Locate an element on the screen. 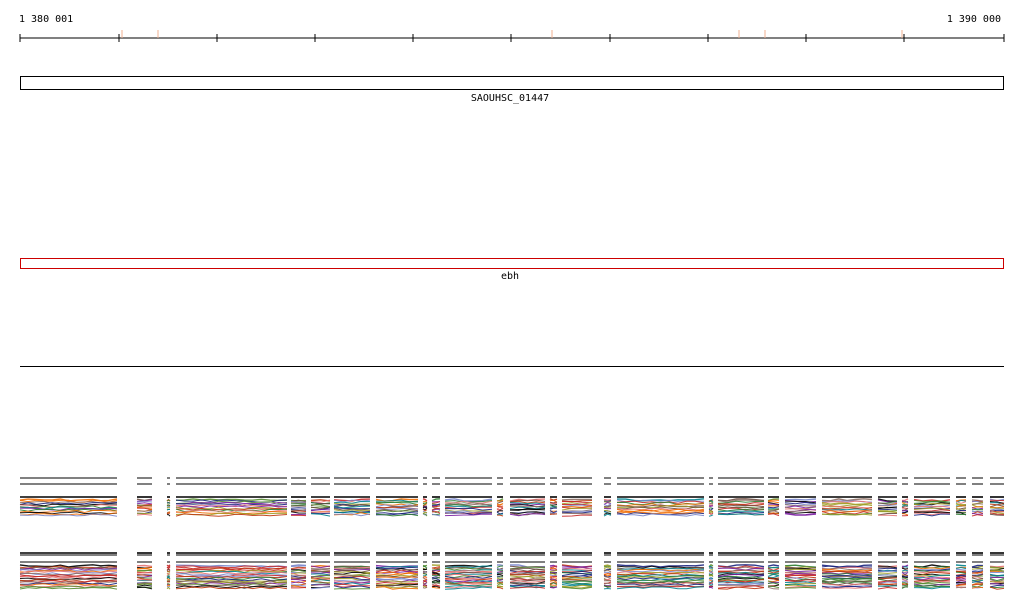  gene-track-ebh: ebh is located at coordinates (512, 271).